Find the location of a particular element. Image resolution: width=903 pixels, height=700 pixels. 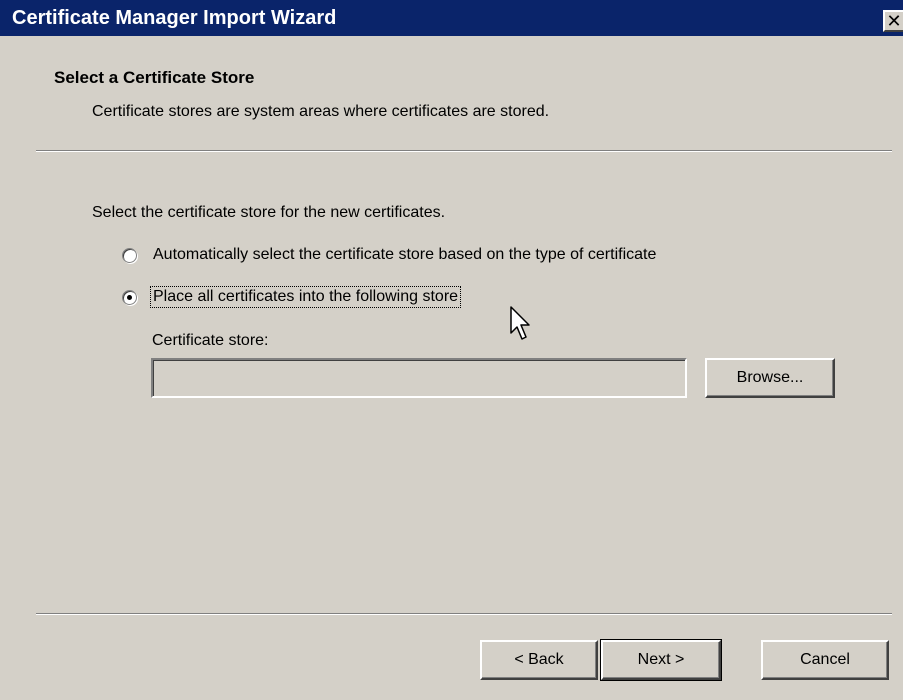

radio-auto-select-circle is located at coordinates (129, 255).